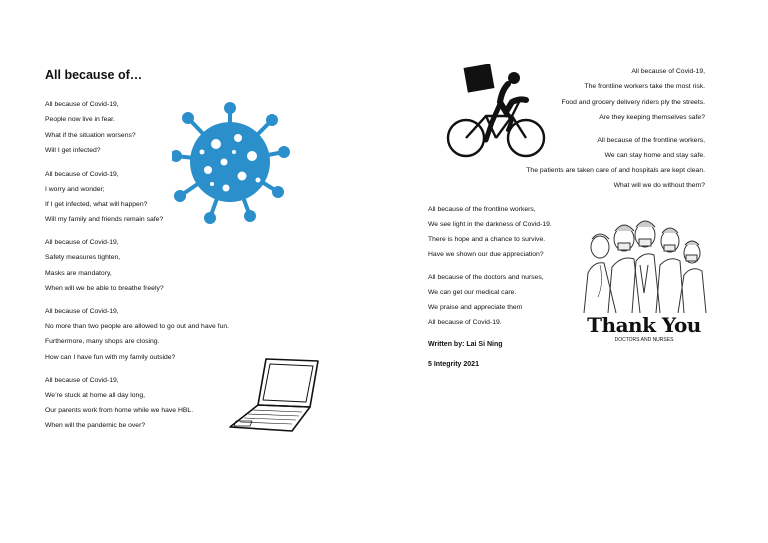 The image size is (768, 543). Describe the element at coordinates (96, 204) in the screenshot. I see `poem-line: If I get infected, what will happen?` at that location.